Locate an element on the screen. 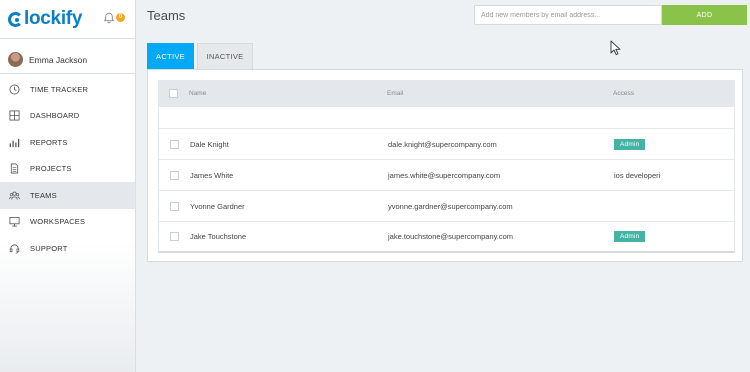 The width and height of the screenshot is (750, 372). invite-member-form: ADD is located at coordinates (610, 15).